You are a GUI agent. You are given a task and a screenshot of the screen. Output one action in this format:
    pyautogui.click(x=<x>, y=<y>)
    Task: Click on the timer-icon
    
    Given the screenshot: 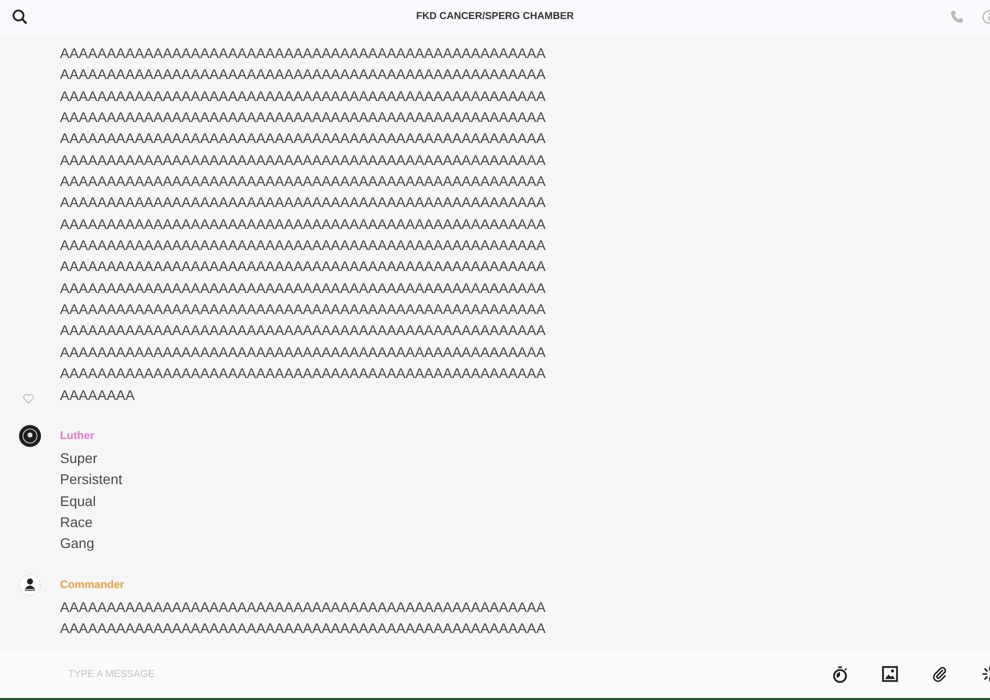 What is the action you would take?
    pyautogui.click(x=840, y=674)
    